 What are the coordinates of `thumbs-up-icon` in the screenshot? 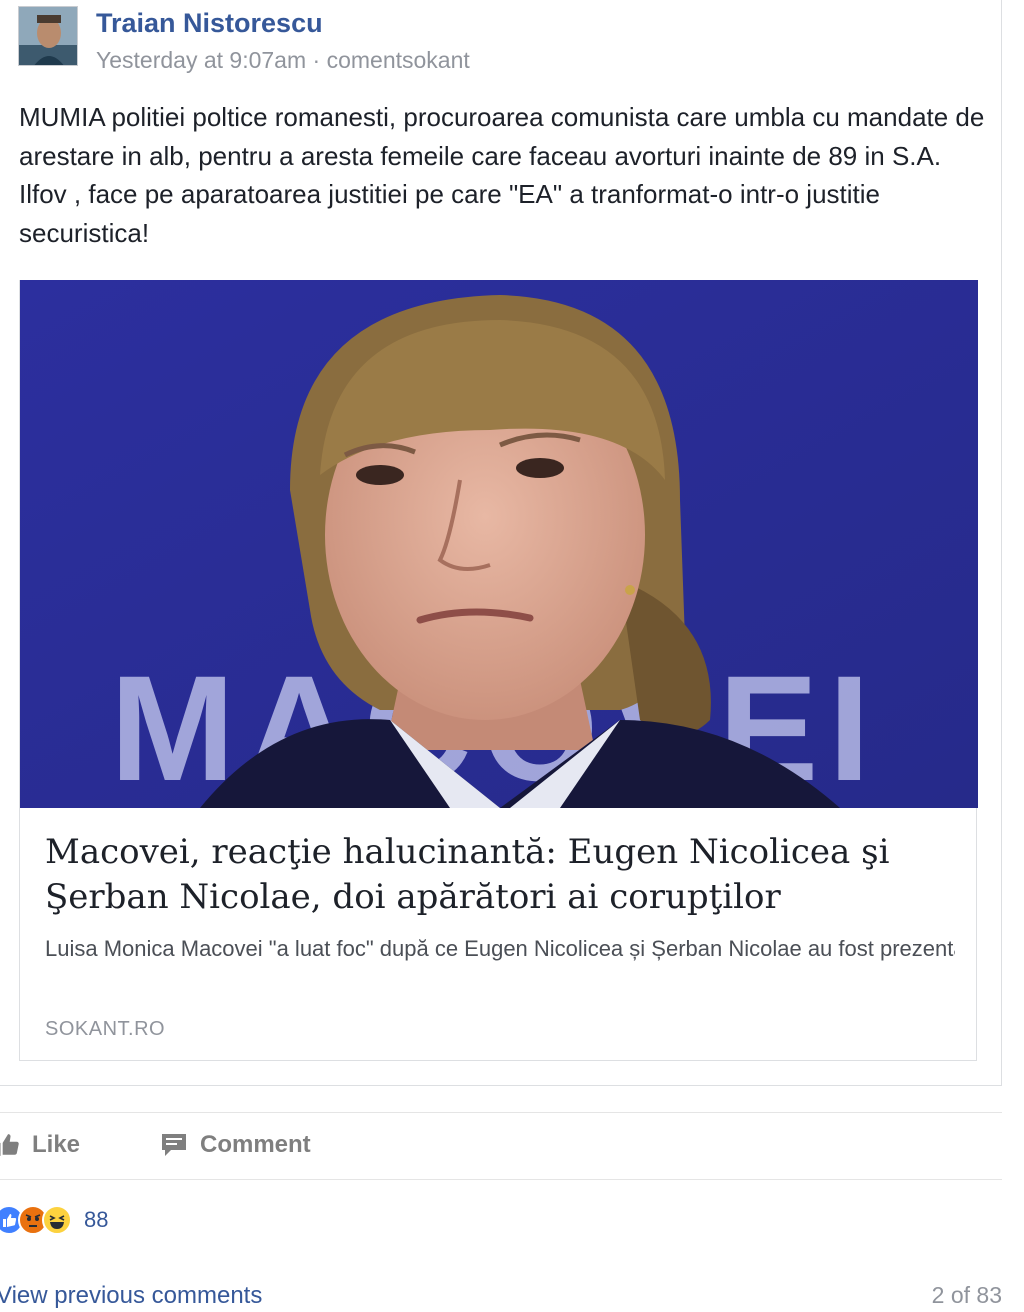 It's located at (9, 1145).